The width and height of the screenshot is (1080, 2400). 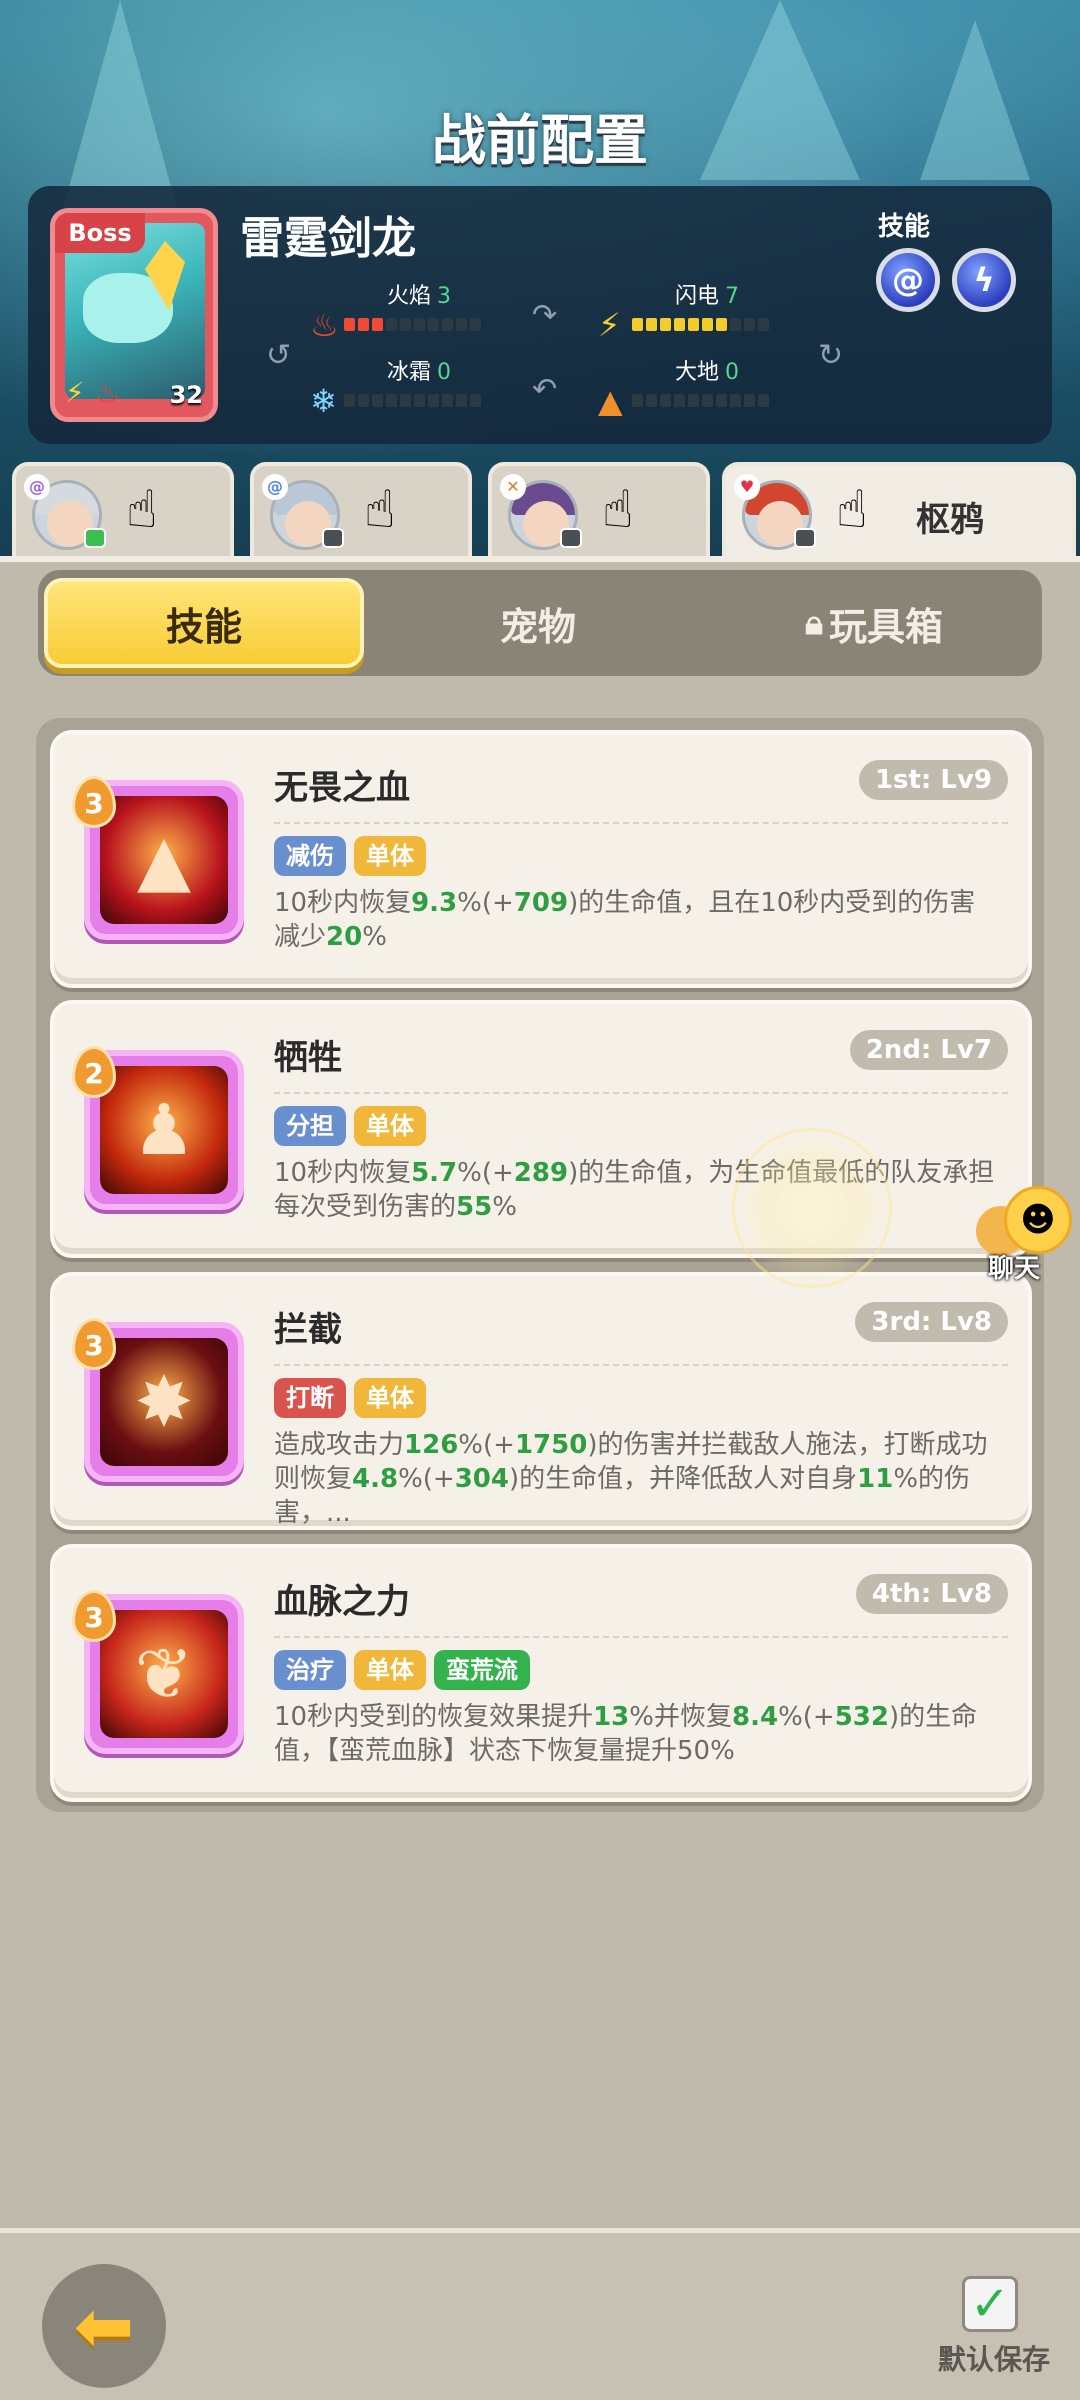 I want to click on cycle-arrow-icon: ↷, so click(x=545, y=315).